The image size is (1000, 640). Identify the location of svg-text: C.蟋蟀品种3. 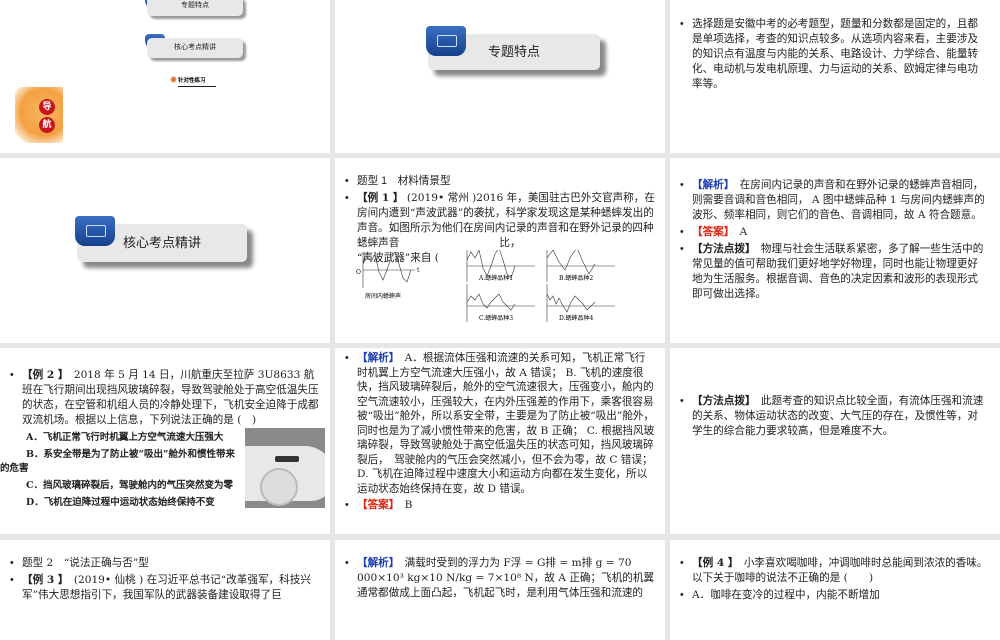
(496, 318).